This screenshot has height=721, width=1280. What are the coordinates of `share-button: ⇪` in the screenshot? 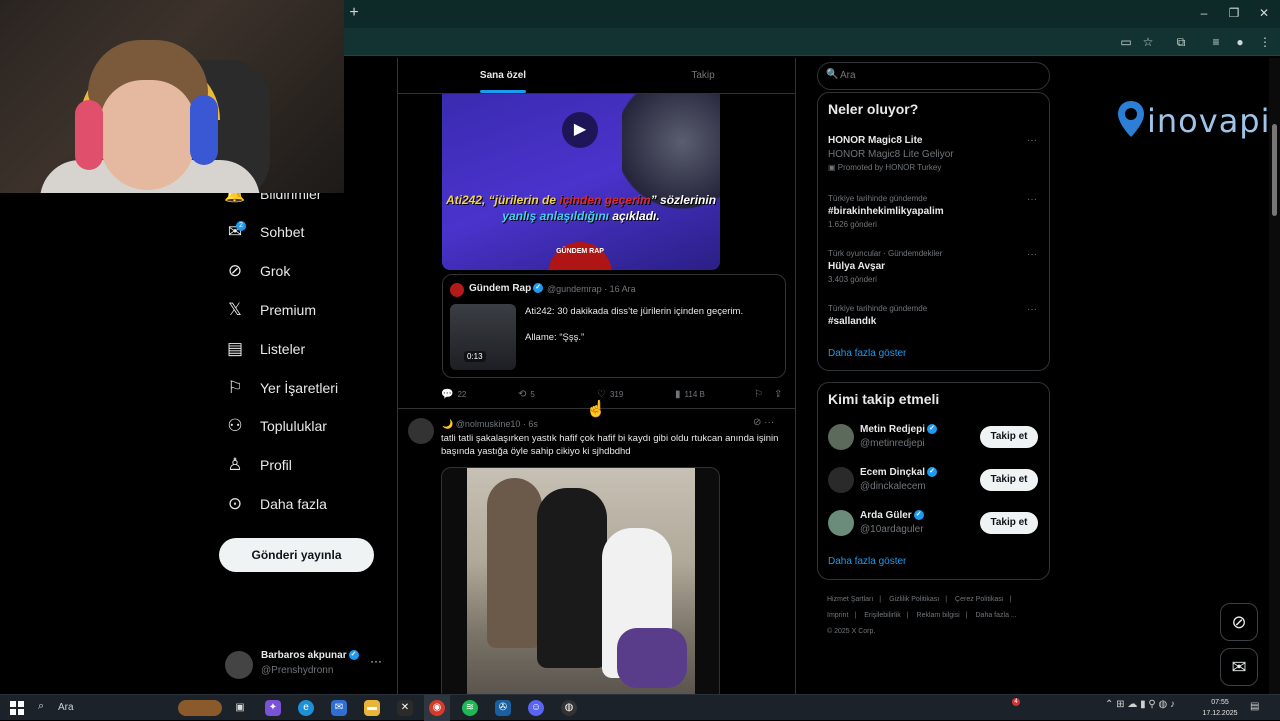 It's located at (778, 394).